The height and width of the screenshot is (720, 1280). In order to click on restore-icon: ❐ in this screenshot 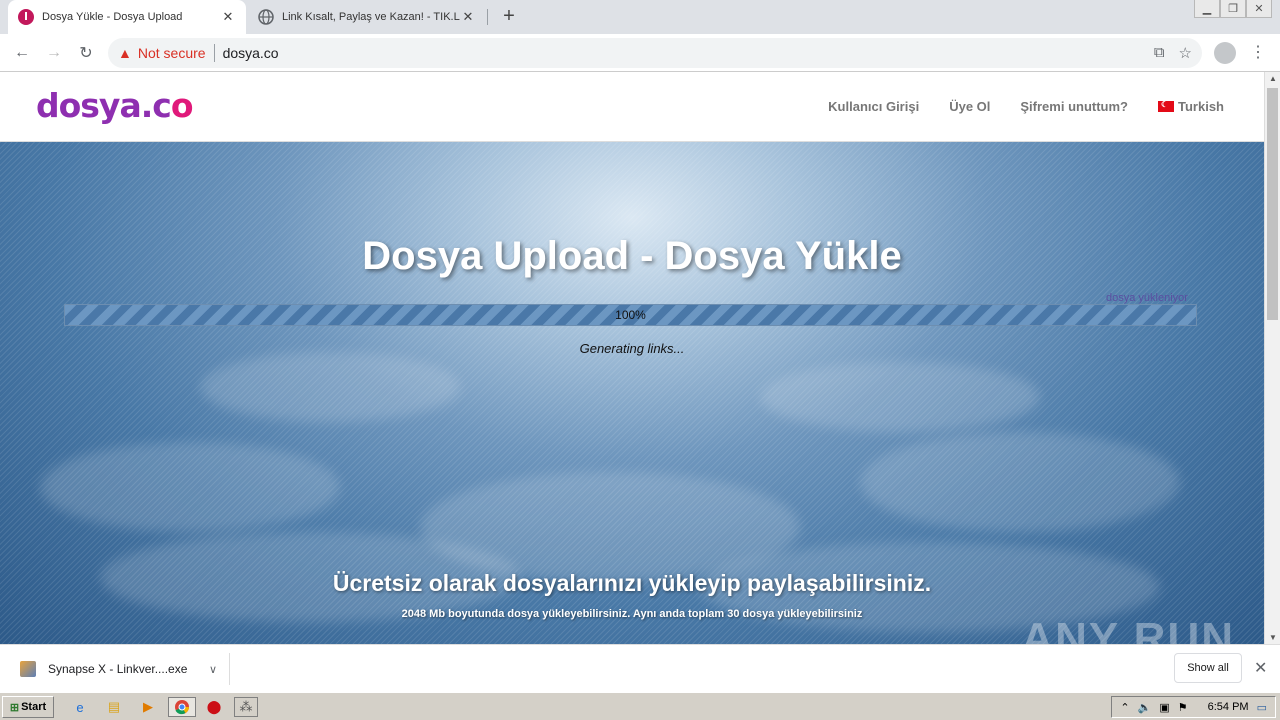, I will do `click(1233, 9)`.